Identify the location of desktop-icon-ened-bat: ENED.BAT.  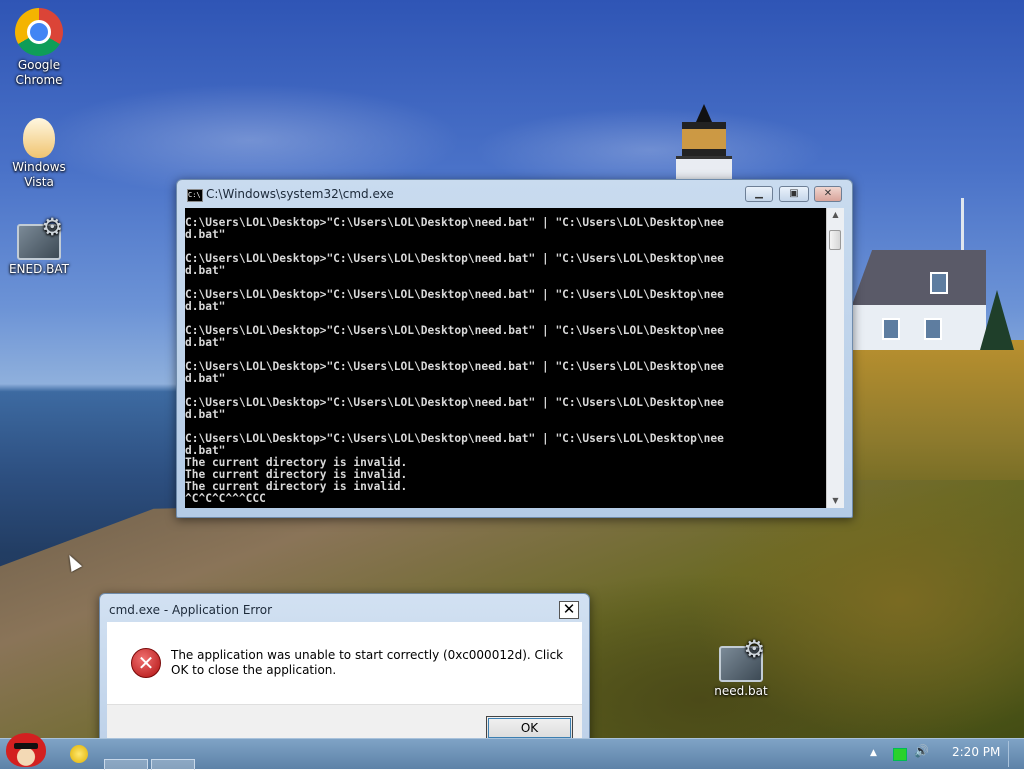
(39, 247).